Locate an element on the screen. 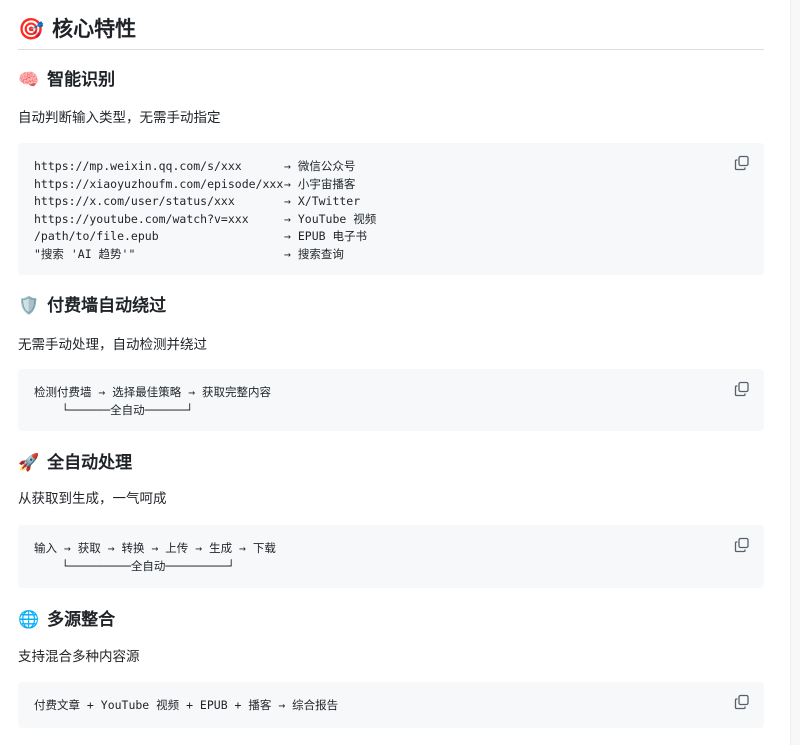  rocket-icon: 🚀 is located at coordinates (29, 463).